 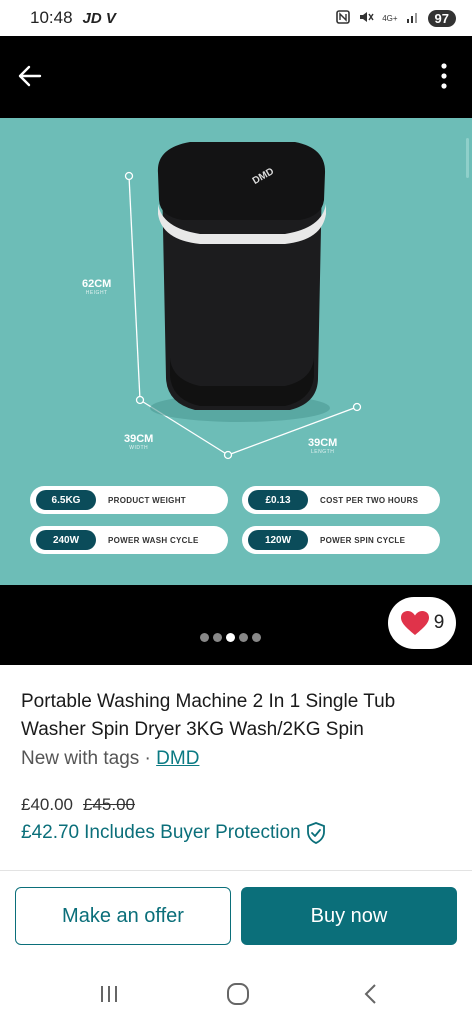 What do you see at coordinates (236, 870) in the screenshot?
I see `divider` at bounding box center [236, 870].